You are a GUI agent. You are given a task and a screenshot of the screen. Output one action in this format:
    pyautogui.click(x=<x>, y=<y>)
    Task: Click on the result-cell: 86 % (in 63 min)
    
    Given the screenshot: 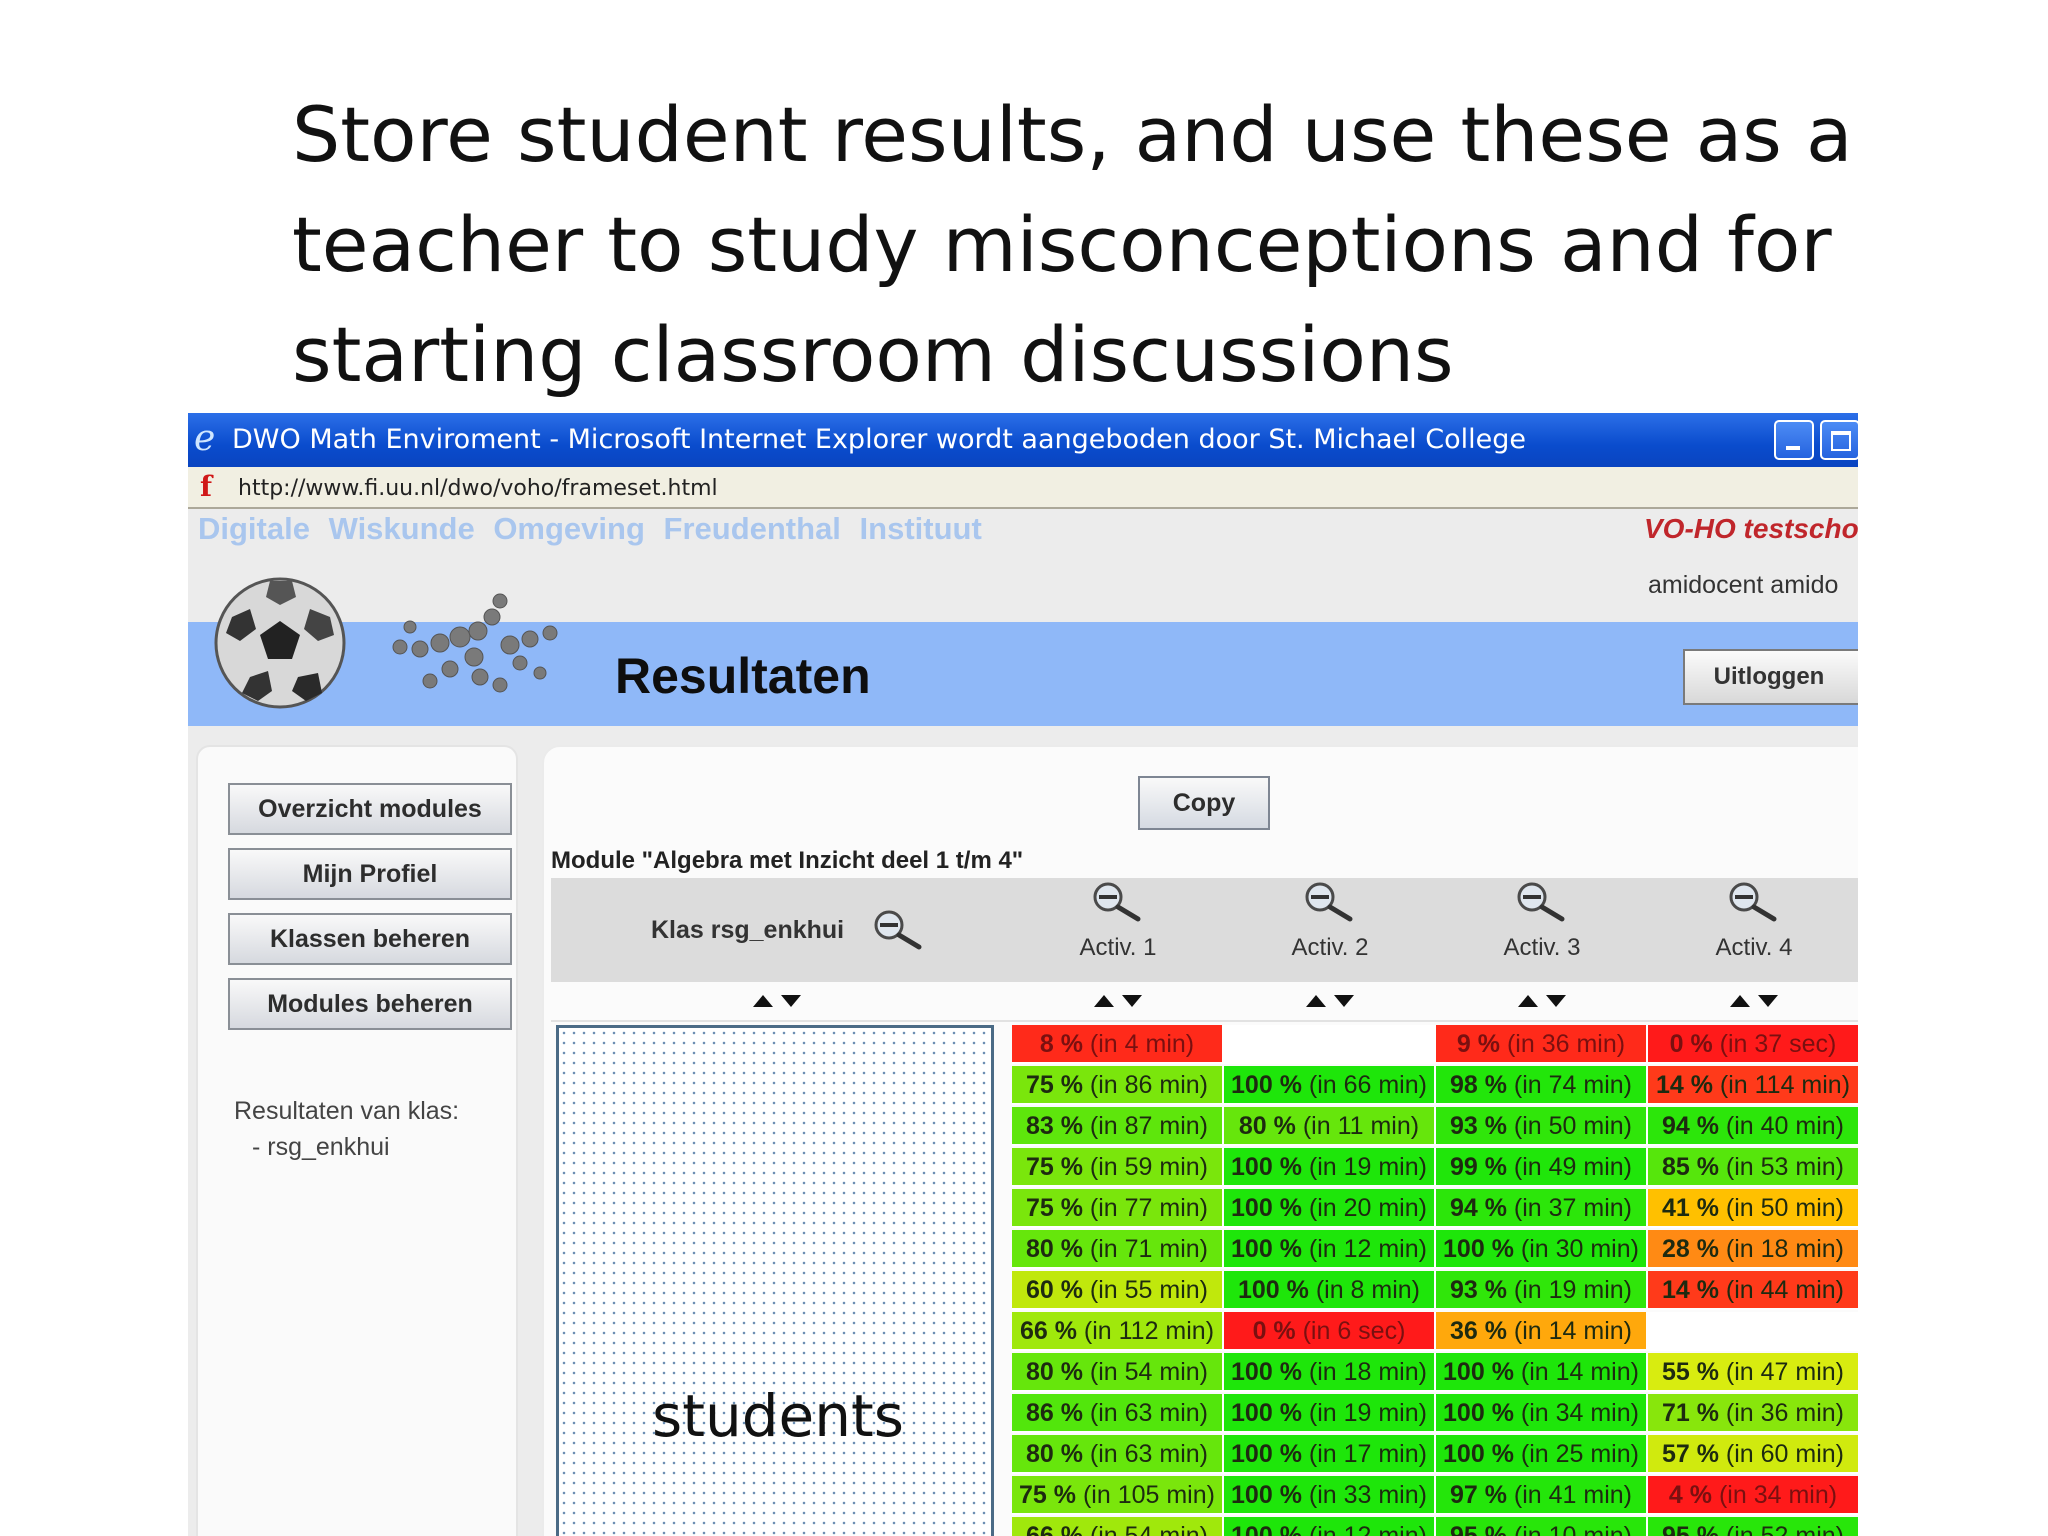 What is the action you would take?
    pyautogui.click(x=1118, y=1413)
    